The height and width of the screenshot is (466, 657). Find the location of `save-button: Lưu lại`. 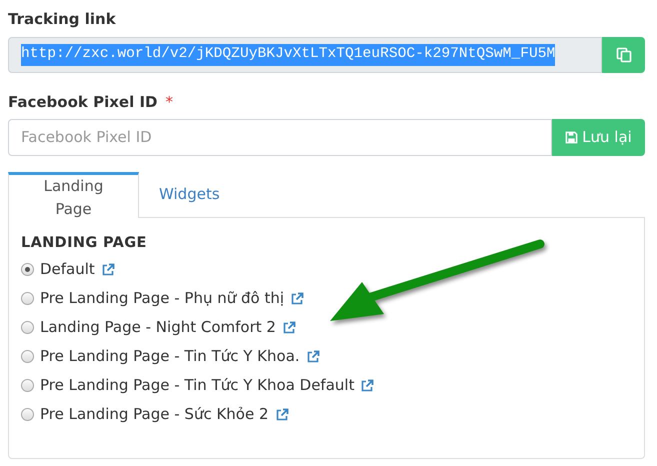

save-button: Lưu lại is located at coordinates (598, 137).